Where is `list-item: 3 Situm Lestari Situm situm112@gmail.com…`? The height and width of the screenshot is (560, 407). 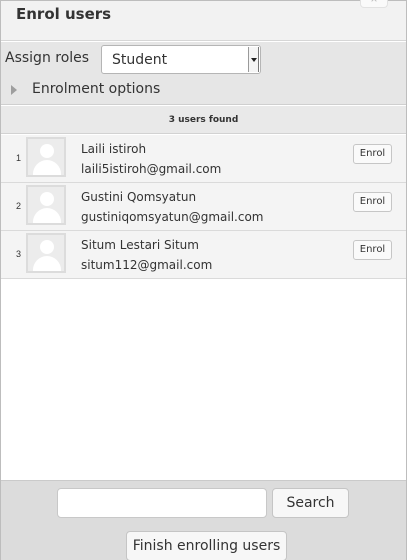
list-item: 3 Situm Lestari Situm situm112@gmail.com… is located at coordinates (203, 255).